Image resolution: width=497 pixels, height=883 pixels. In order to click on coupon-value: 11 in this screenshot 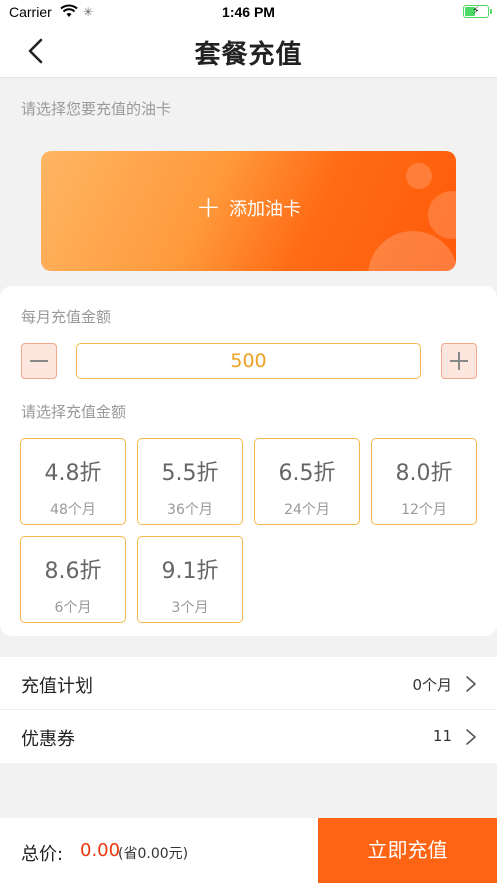, I will do `click(442, 736)`.